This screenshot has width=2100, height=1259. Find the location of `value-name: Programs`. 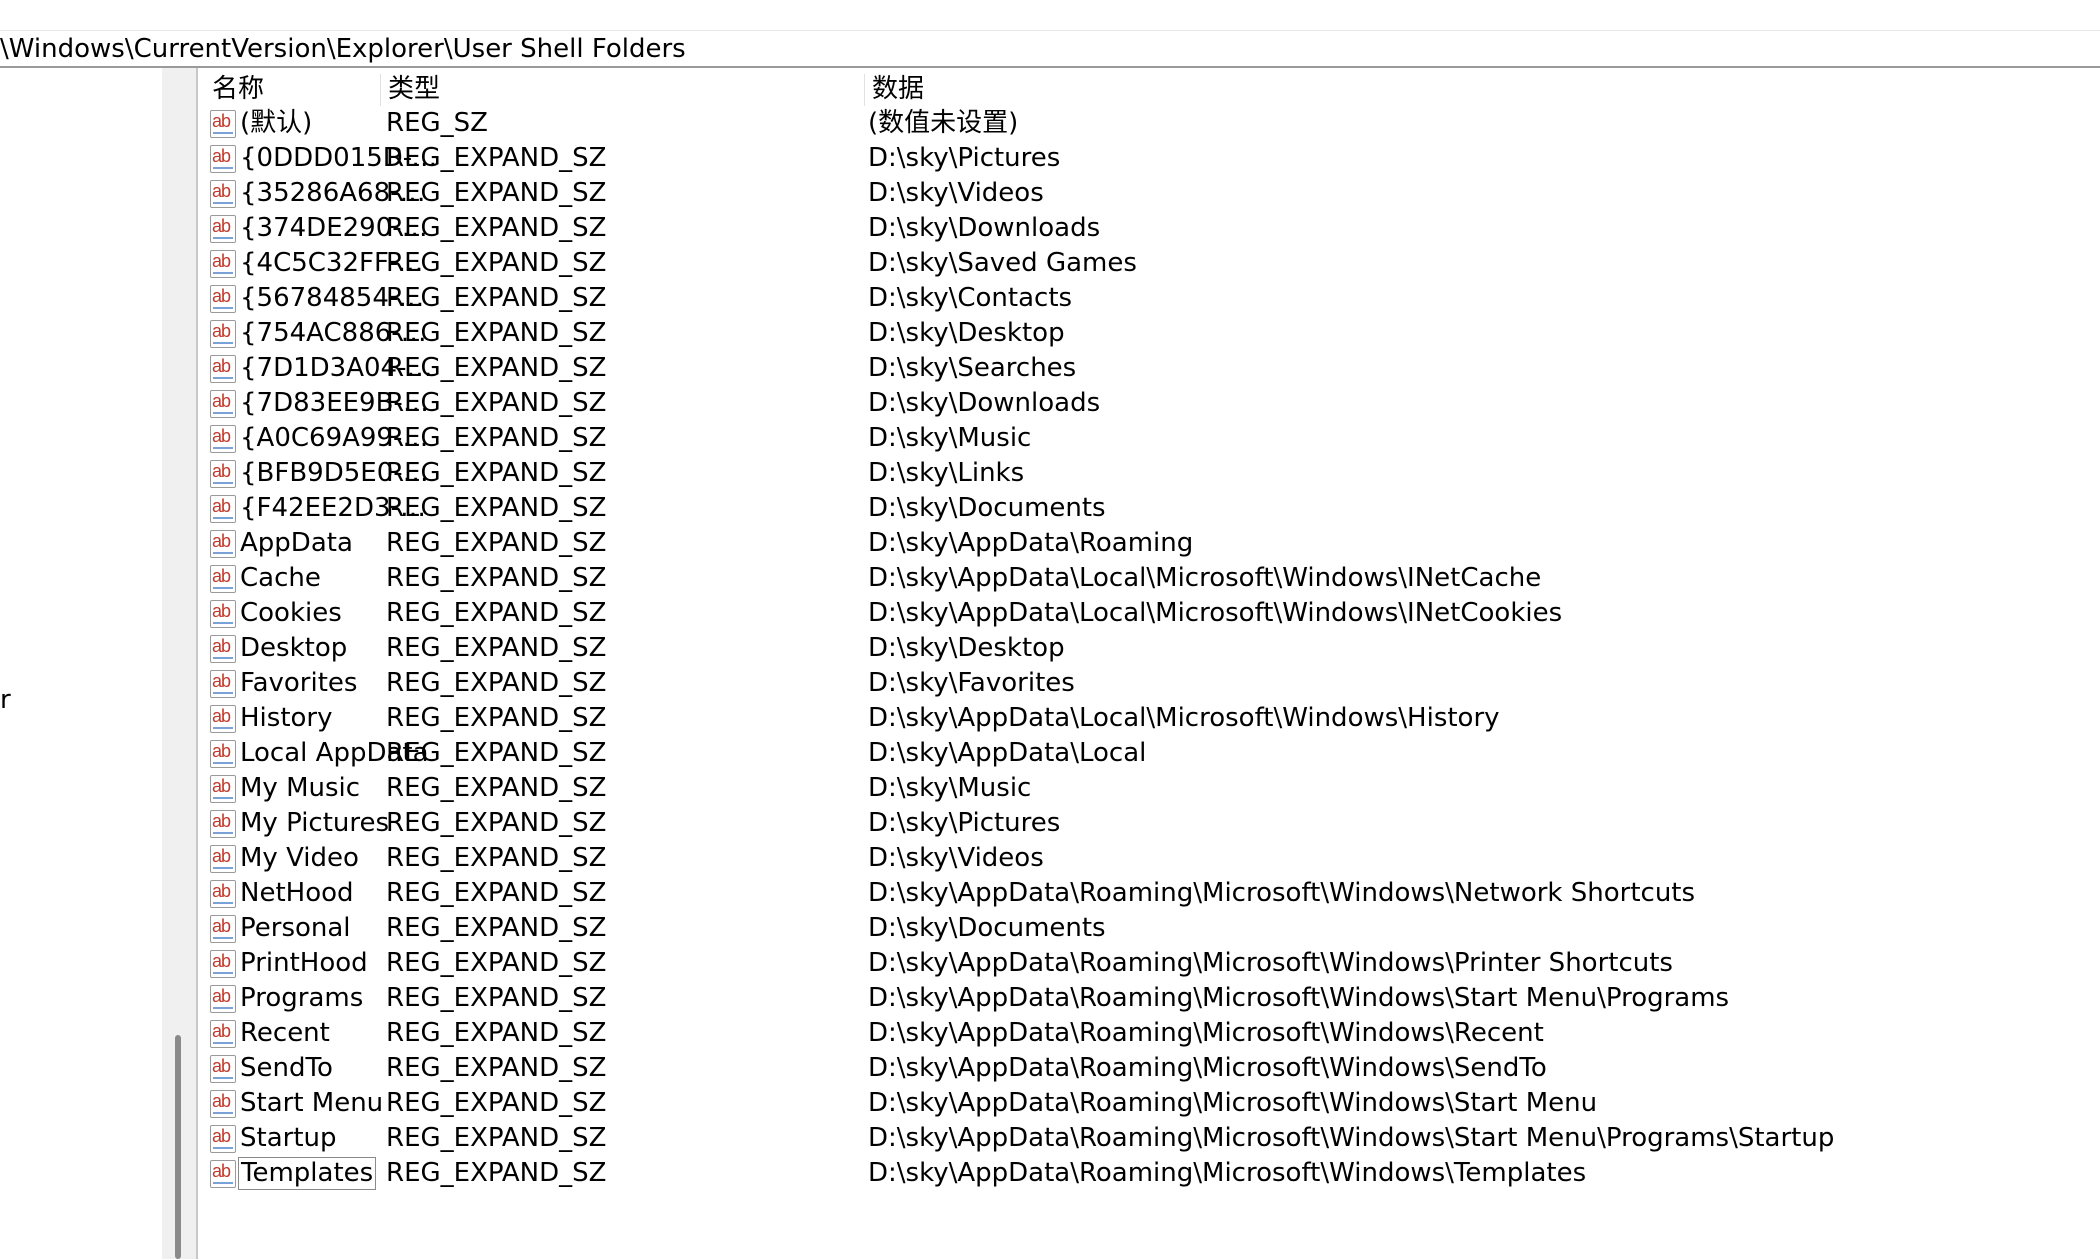

value-name: Programs is located at coordinates (302, 998).